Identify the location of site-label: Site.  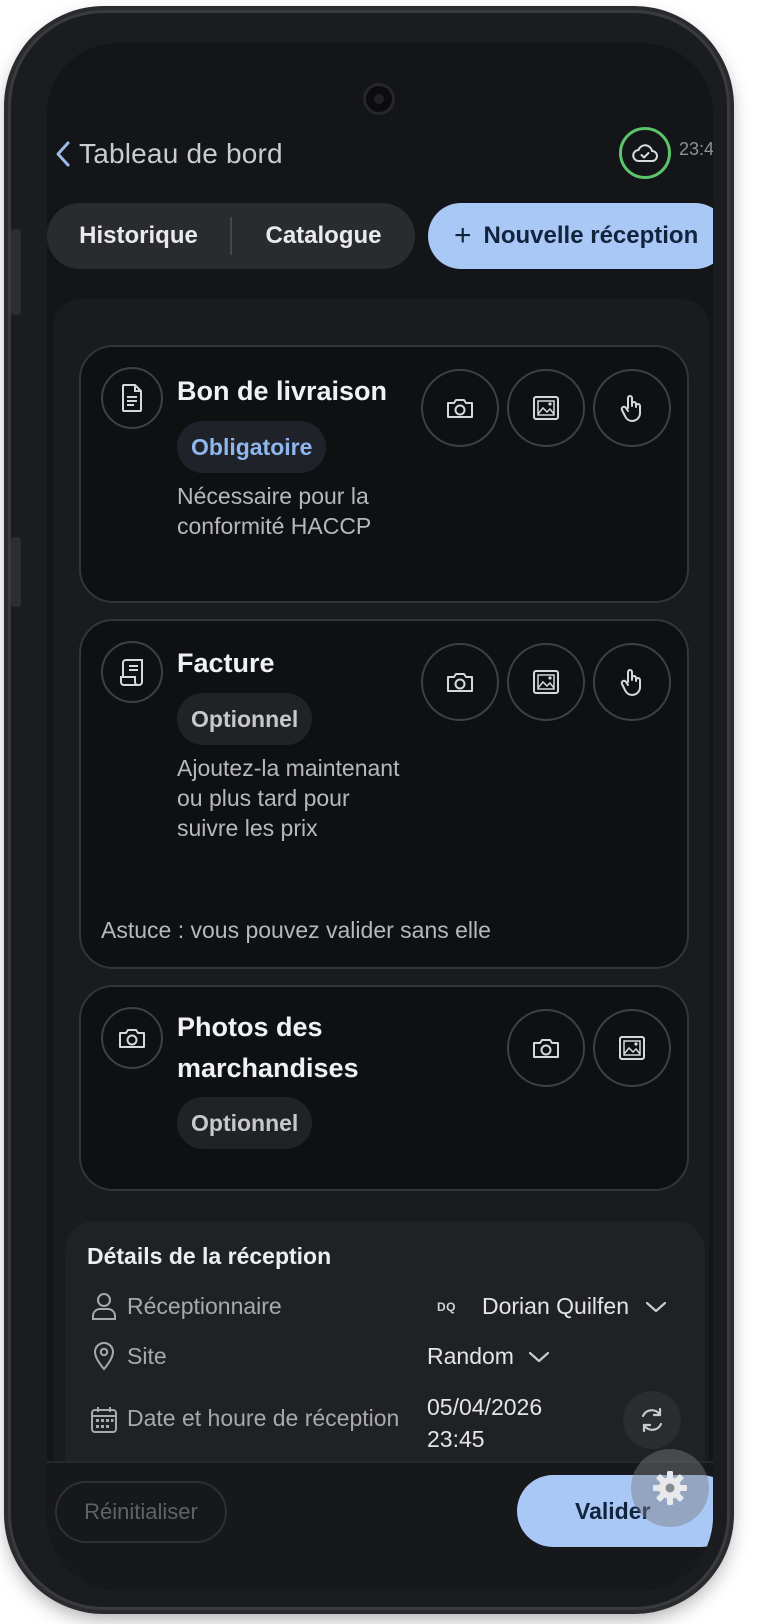
(147, 1356).